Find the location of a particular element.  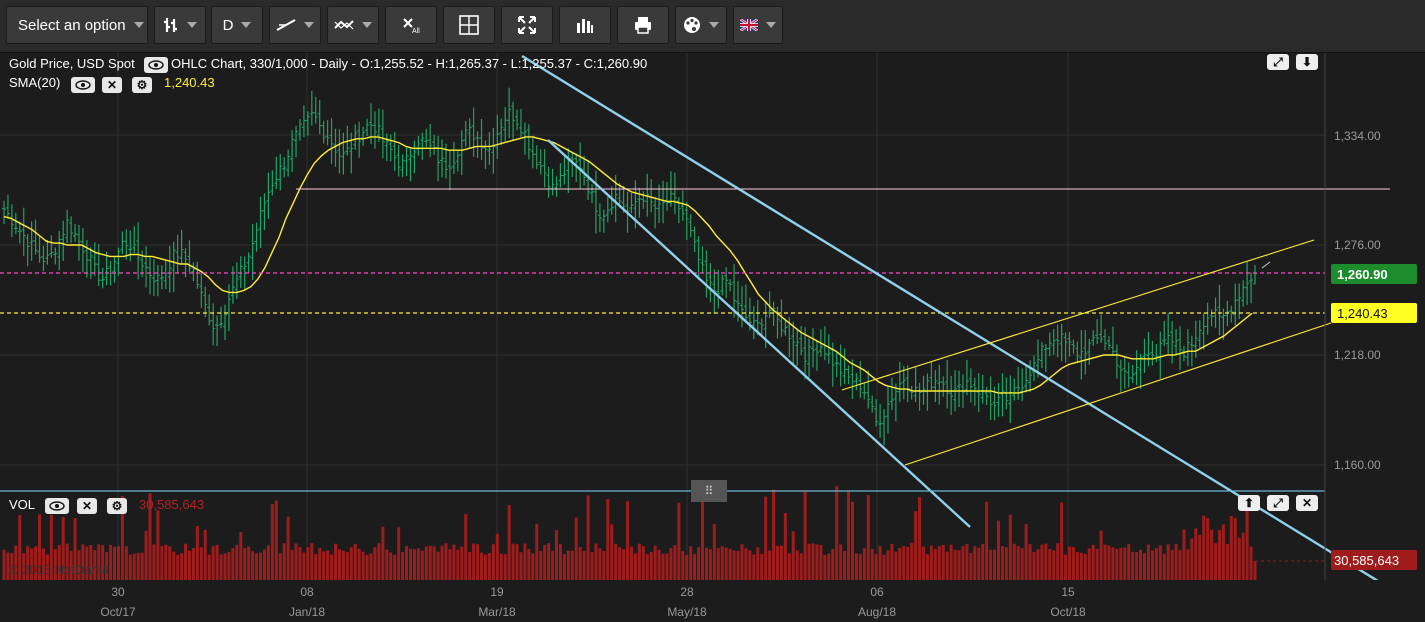

show-chart-button is located at coordinates (156, 65).